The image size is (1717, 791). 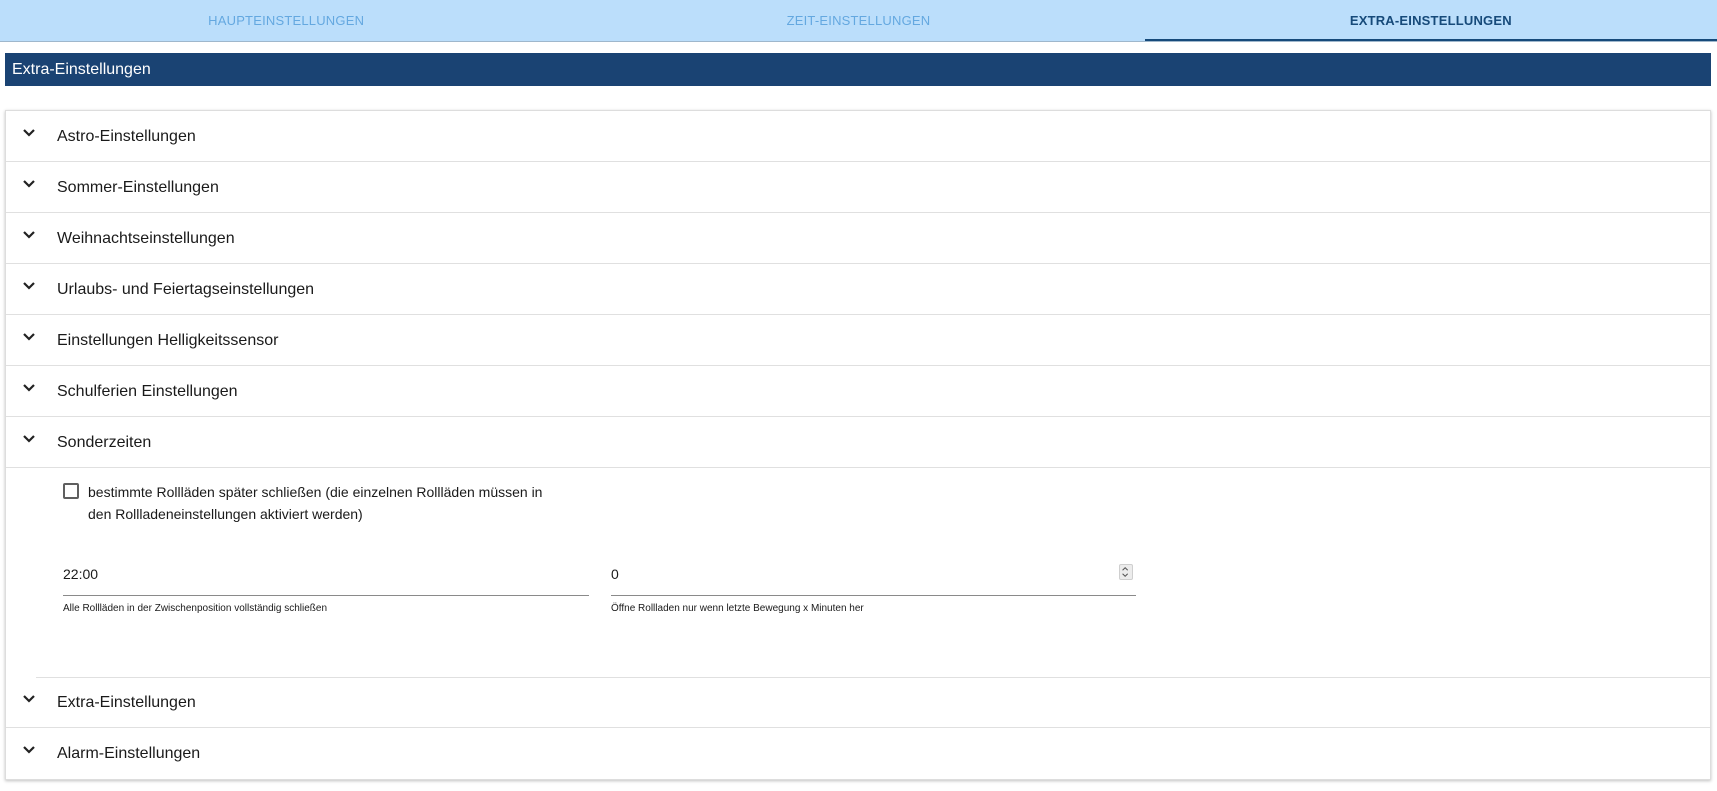 I want to click on tab-extra-einstellungen: EXTRA-EINSTELLUNGEN, so click(x=1430, y=20).